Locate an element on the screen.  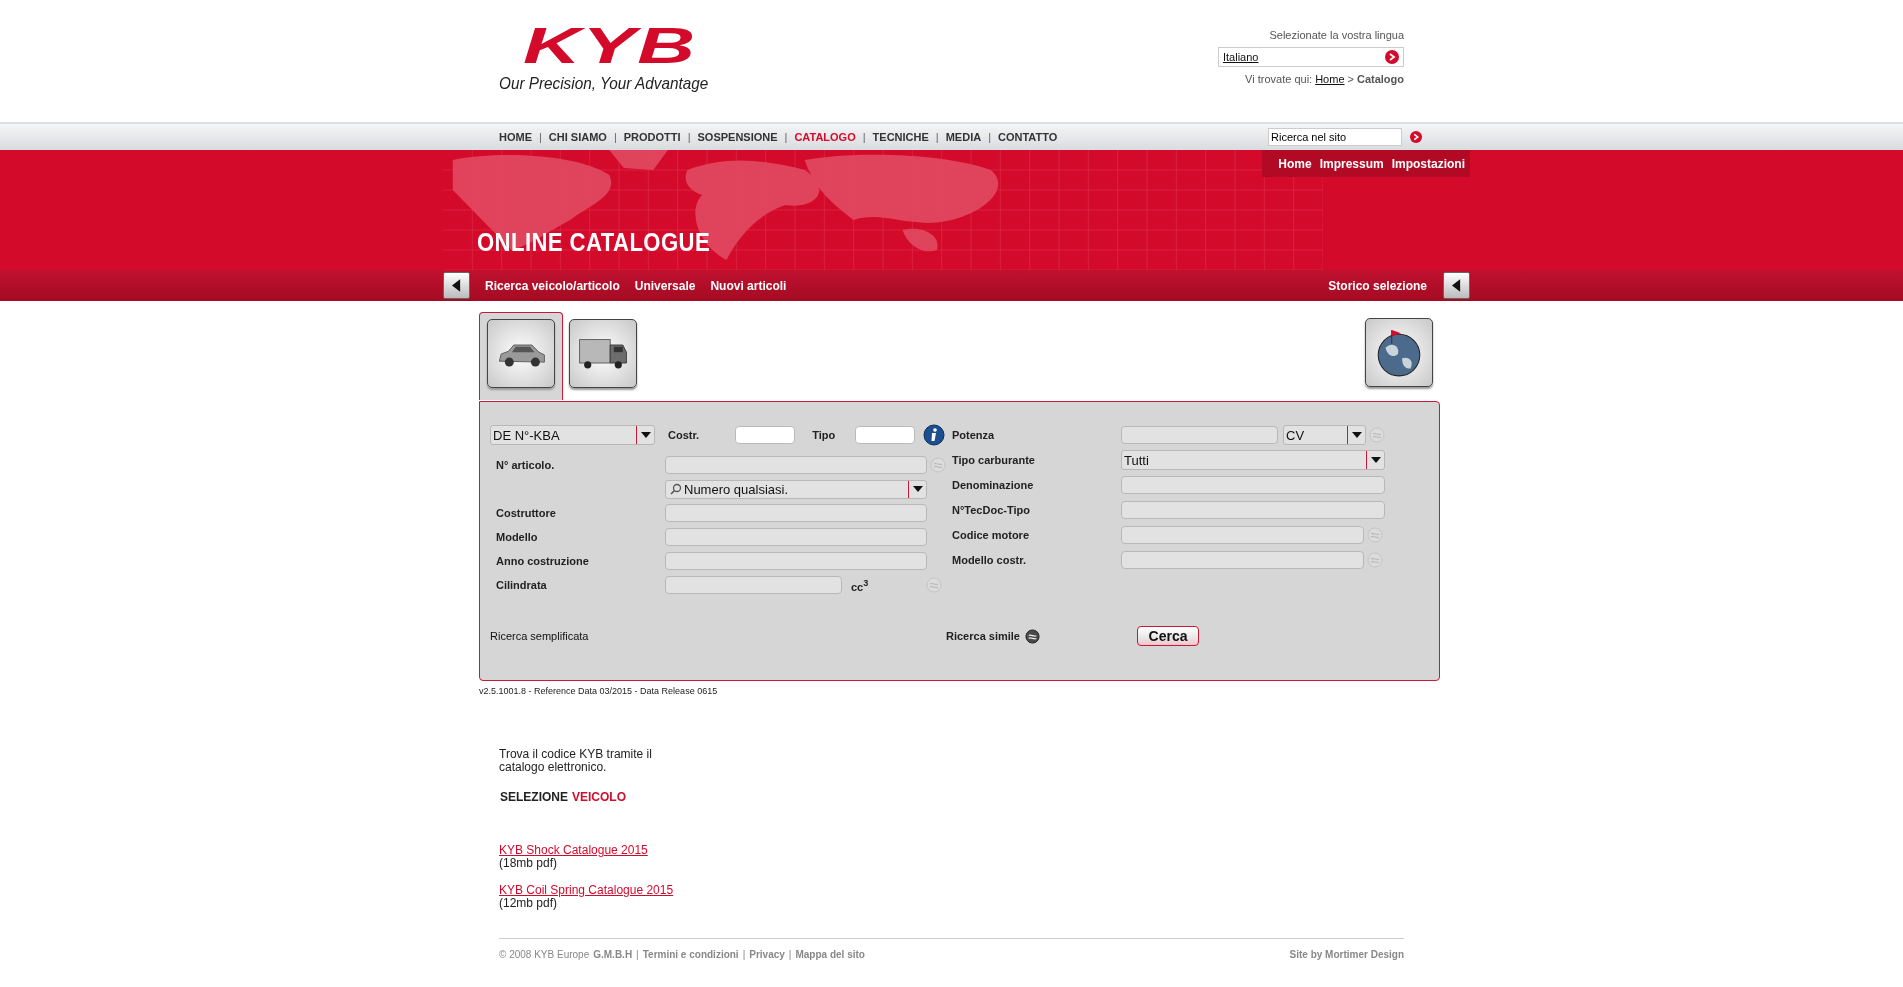
download-link: KYB Coil Spring Catalogue 2015 is located at coordinates (586, 890).